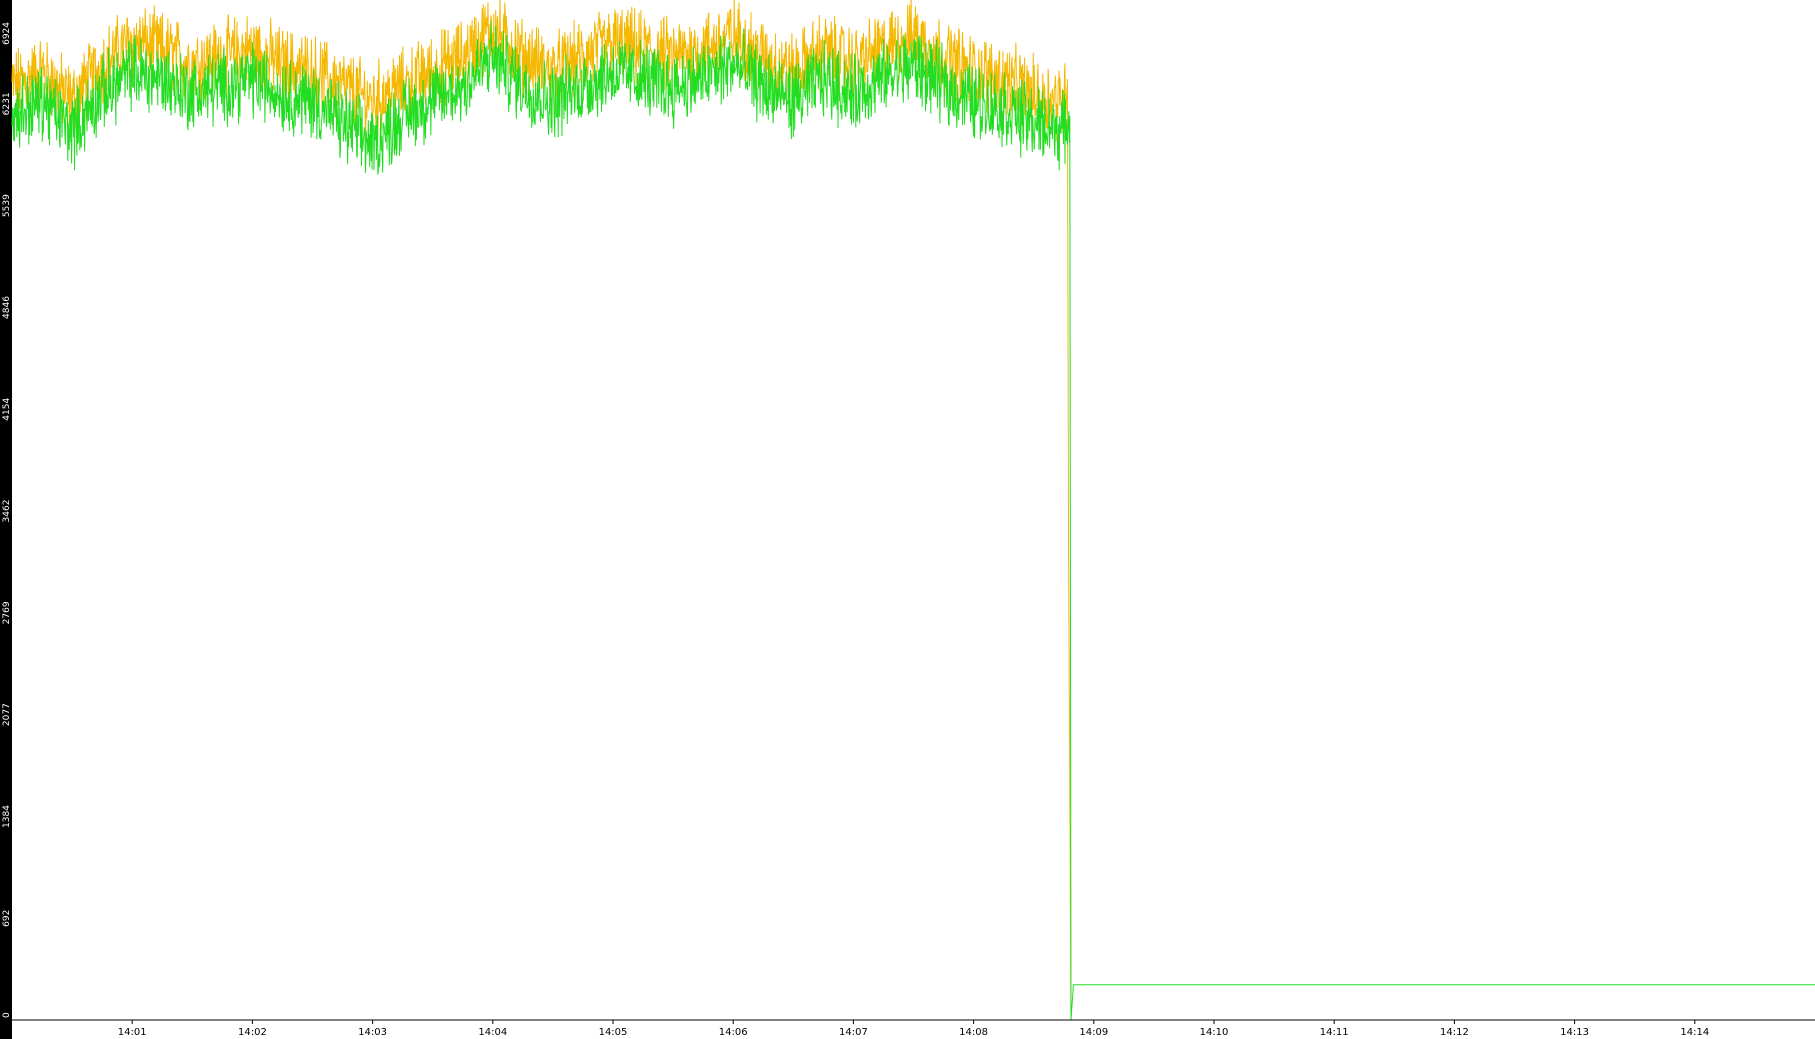 The width and height of the screenshot is (1815, 1039). I want to click on y-tick-label: 6924, so click(7, 33).